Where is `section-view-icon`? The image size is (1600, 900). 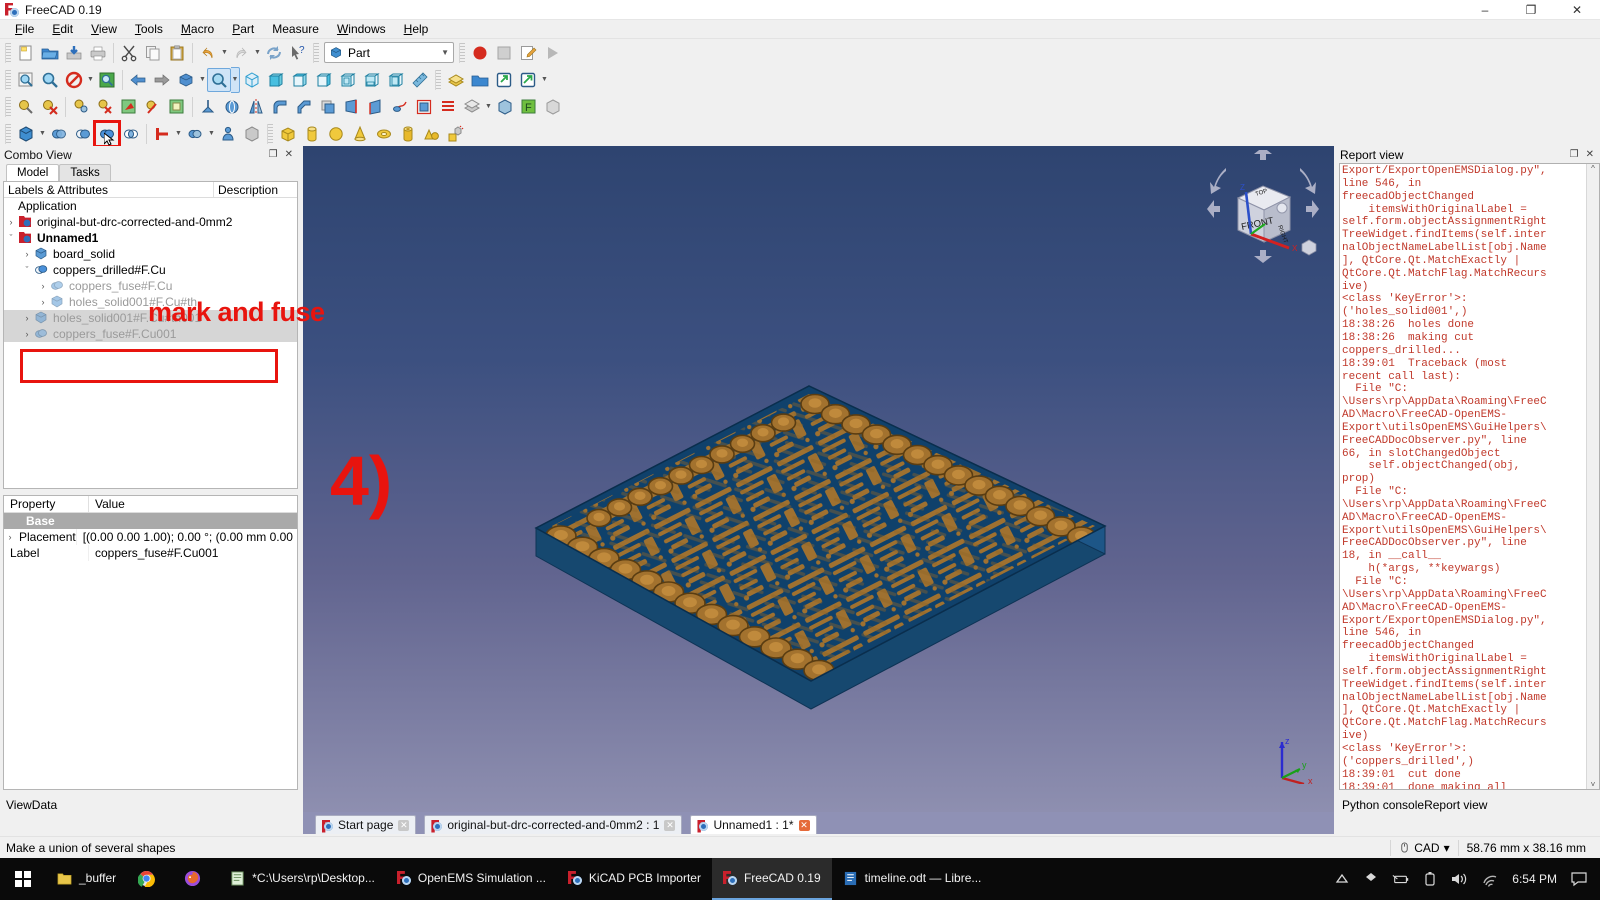
section-view-icon is located at coordinates (129, 107).